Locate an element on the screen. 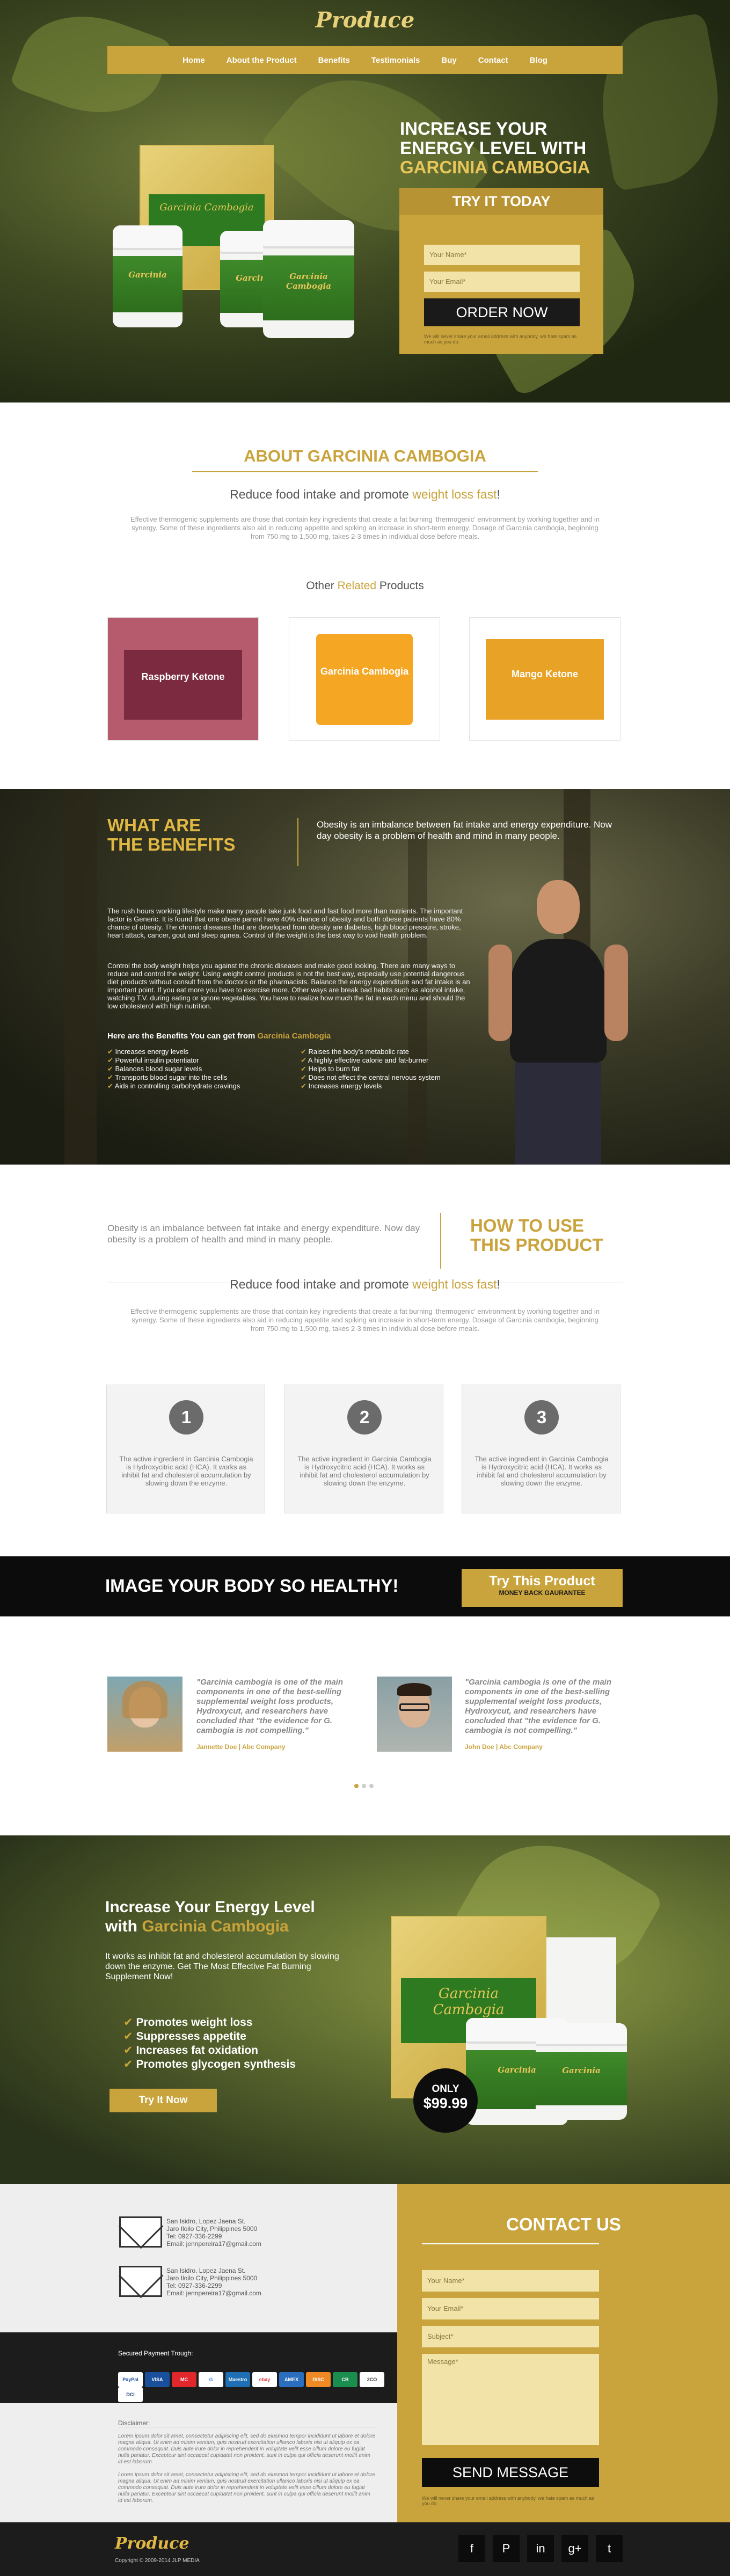 Image resolution: width=730 pixels, height=2576 pixels. email-input: Your Email* is located at coordinates (502, 282).